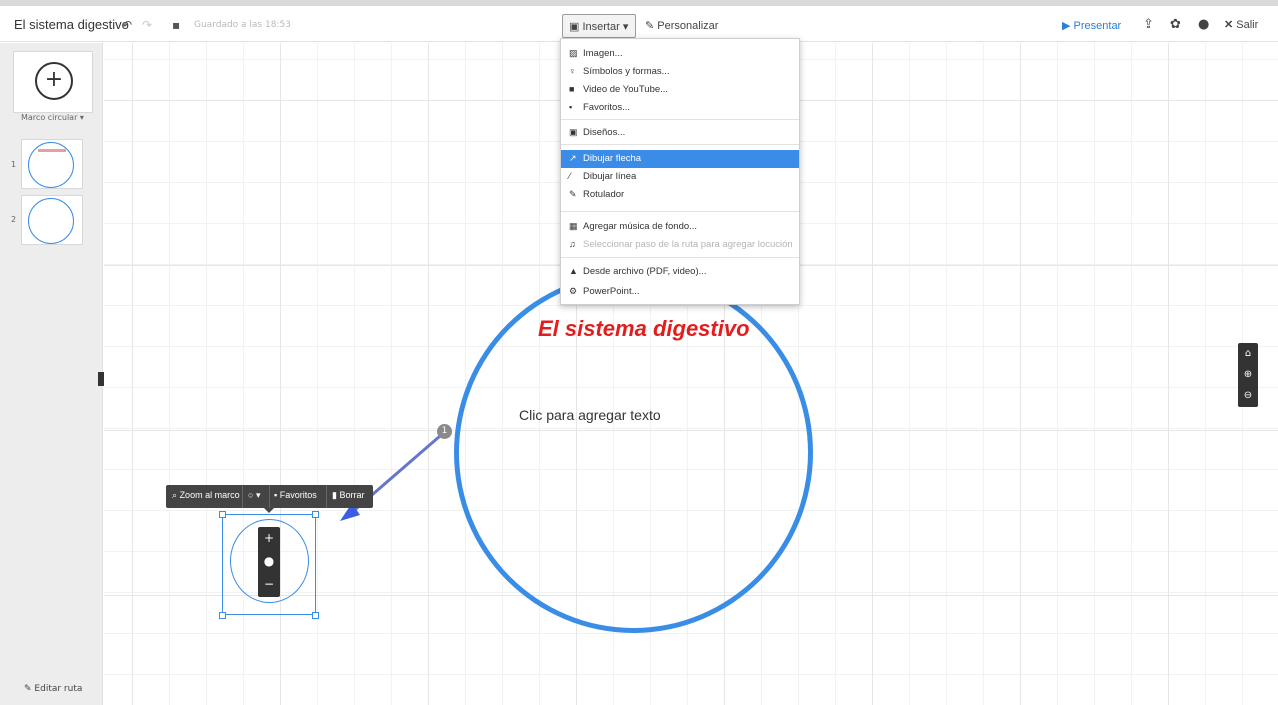  I want to click on frame-style-button: ○ ▾, so click(254, 495).